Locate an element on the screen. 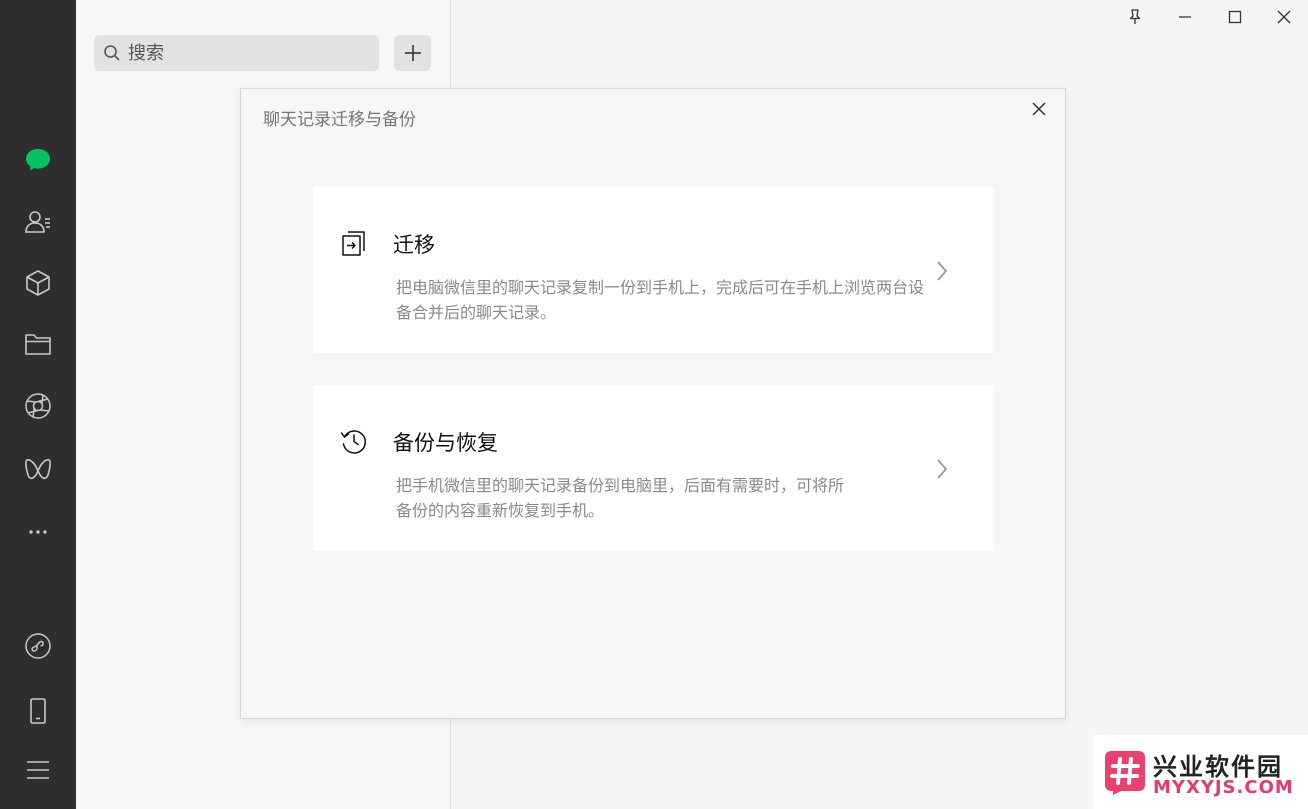 The image size is (1308, 809). nav-item-contacts is located at coordinates (38, 222).